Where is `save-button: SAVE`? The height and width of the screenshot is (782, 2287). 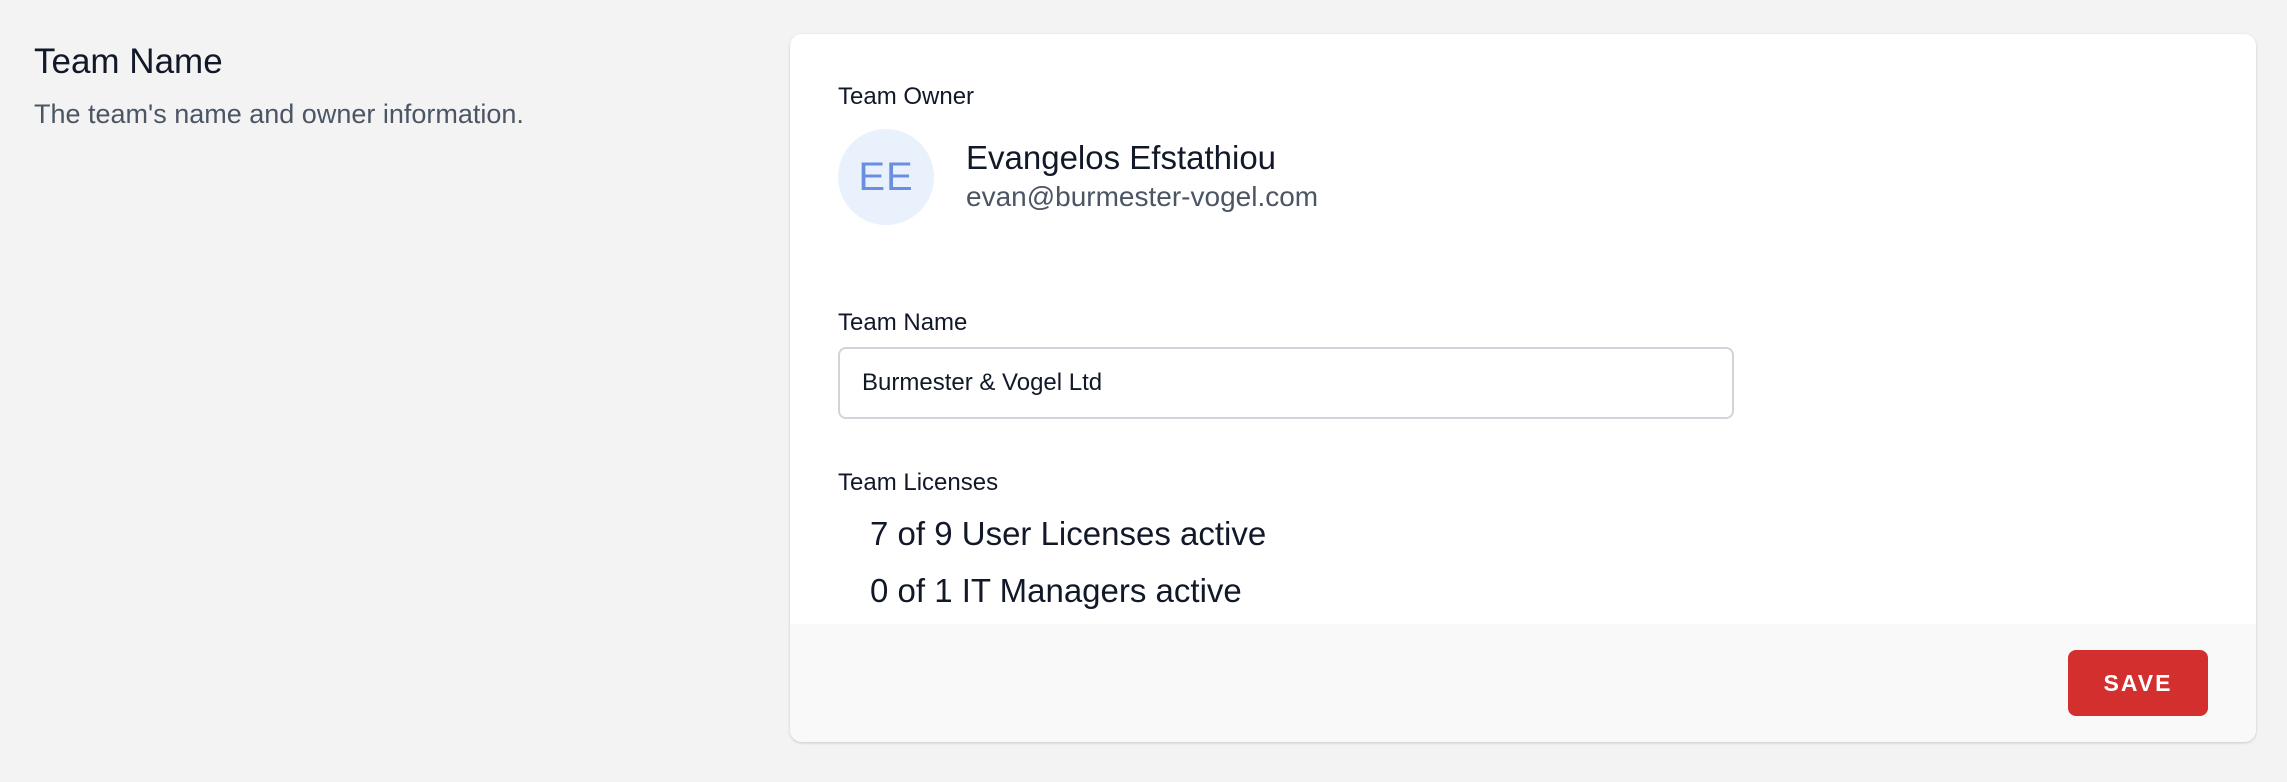 save-button: SAVE is located at coordinates (2138, 683).